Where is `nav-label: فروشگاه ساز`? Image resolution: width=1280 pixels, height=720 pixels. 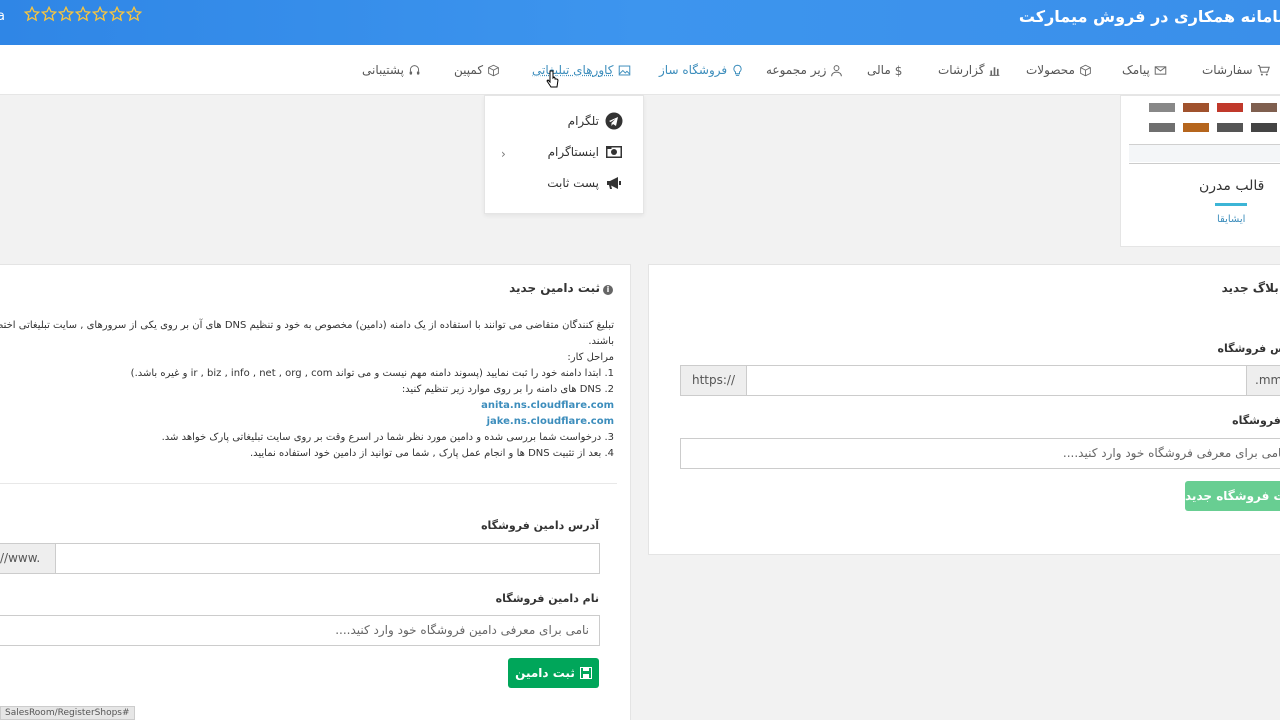
nav-label: فروشگاه ساز is located at coordinates (693, 70).